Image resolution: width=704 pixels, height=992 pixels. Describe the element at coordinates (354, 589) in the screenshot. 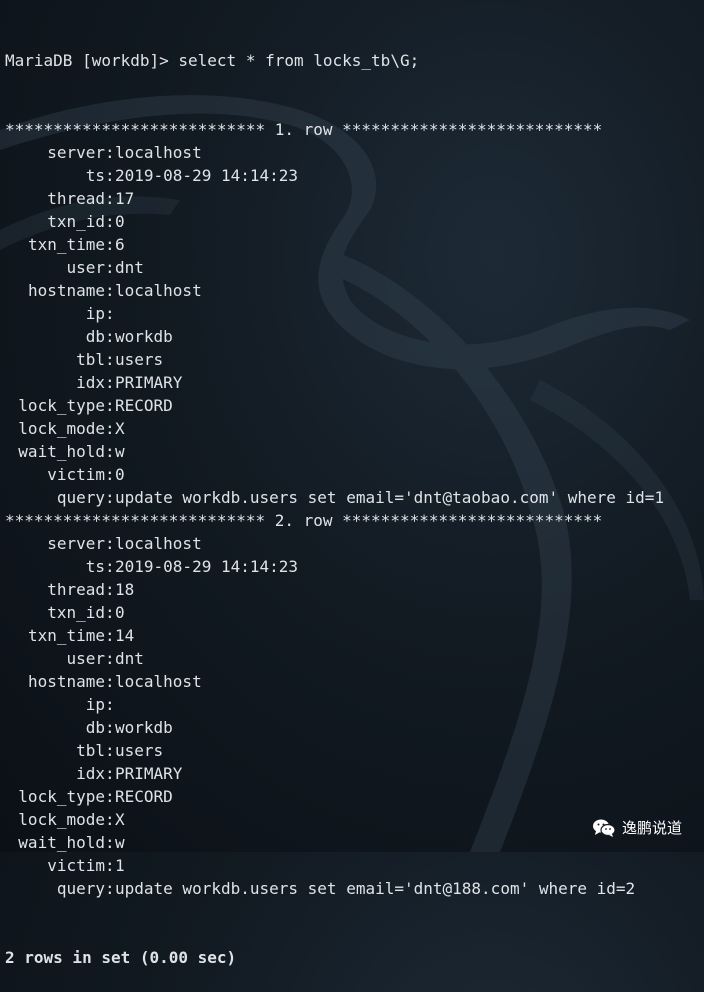

I see `field-row: thread:18` at that location.